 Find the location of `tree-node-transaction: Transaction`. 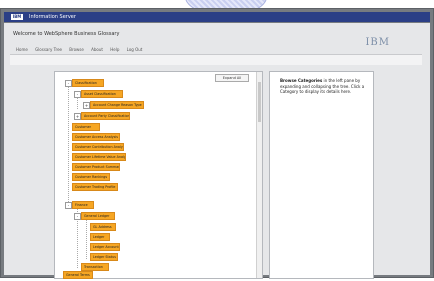

tree-node-transaction: Transaction is located at coordinates (95, 267).